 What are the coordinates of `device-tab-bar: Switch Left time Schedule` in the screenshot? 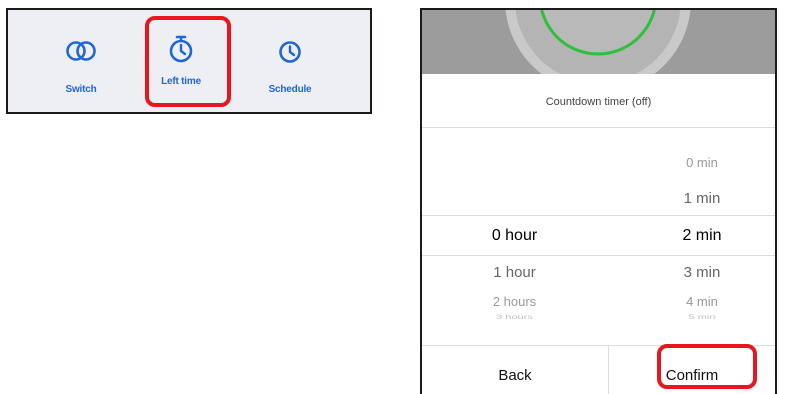 It's located at (189, 61).